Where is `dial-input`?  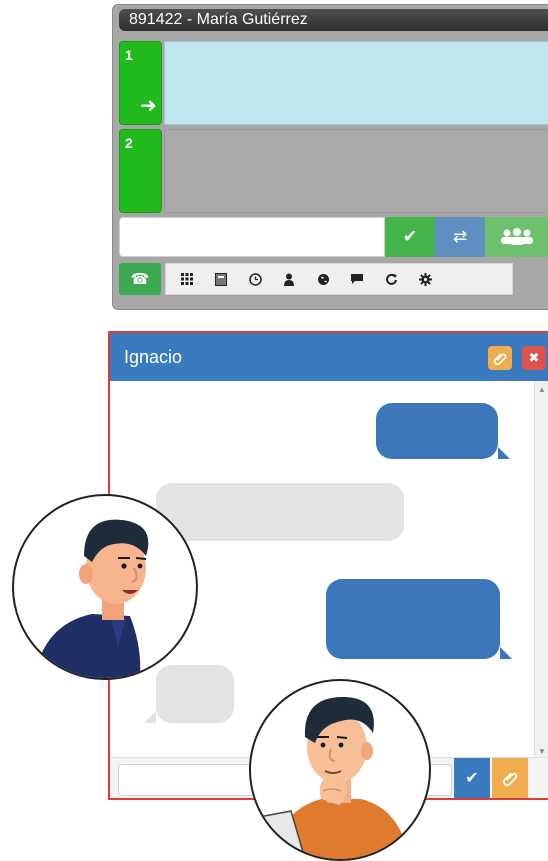
dial-input is located at coordinates (252, 237).